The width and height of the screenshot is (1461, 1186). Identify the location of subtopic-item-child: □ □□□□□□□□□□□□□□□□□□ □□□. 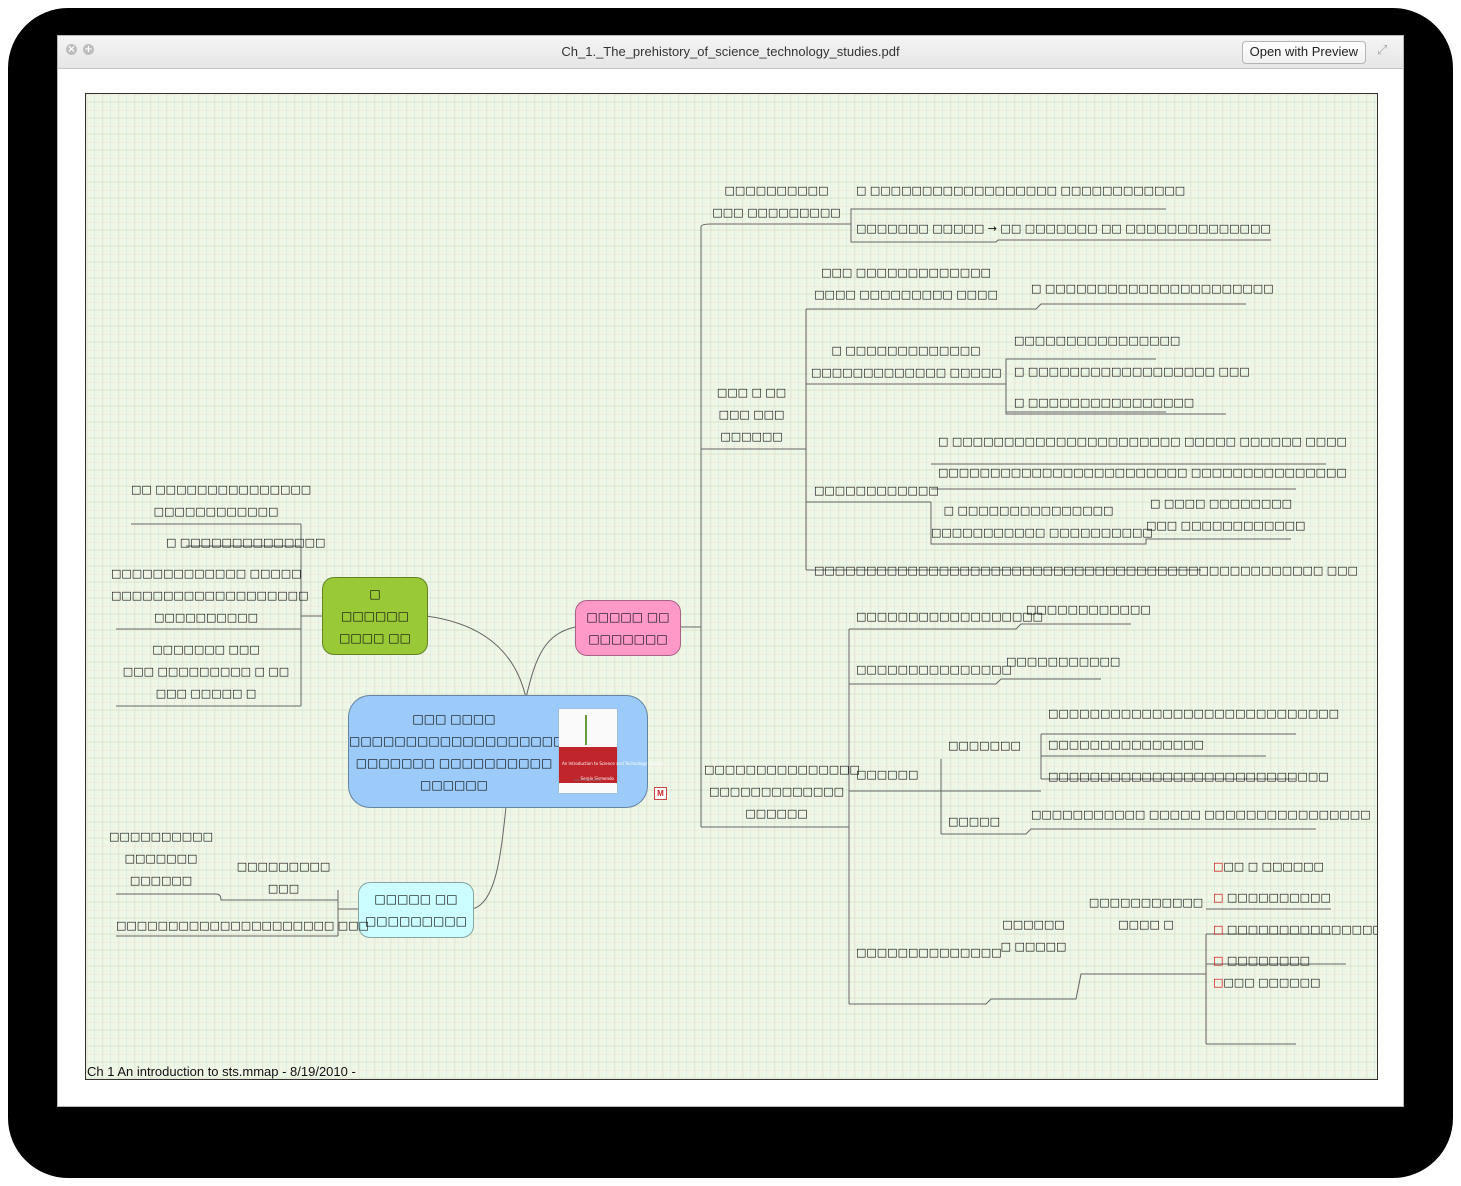
(1132, 372).